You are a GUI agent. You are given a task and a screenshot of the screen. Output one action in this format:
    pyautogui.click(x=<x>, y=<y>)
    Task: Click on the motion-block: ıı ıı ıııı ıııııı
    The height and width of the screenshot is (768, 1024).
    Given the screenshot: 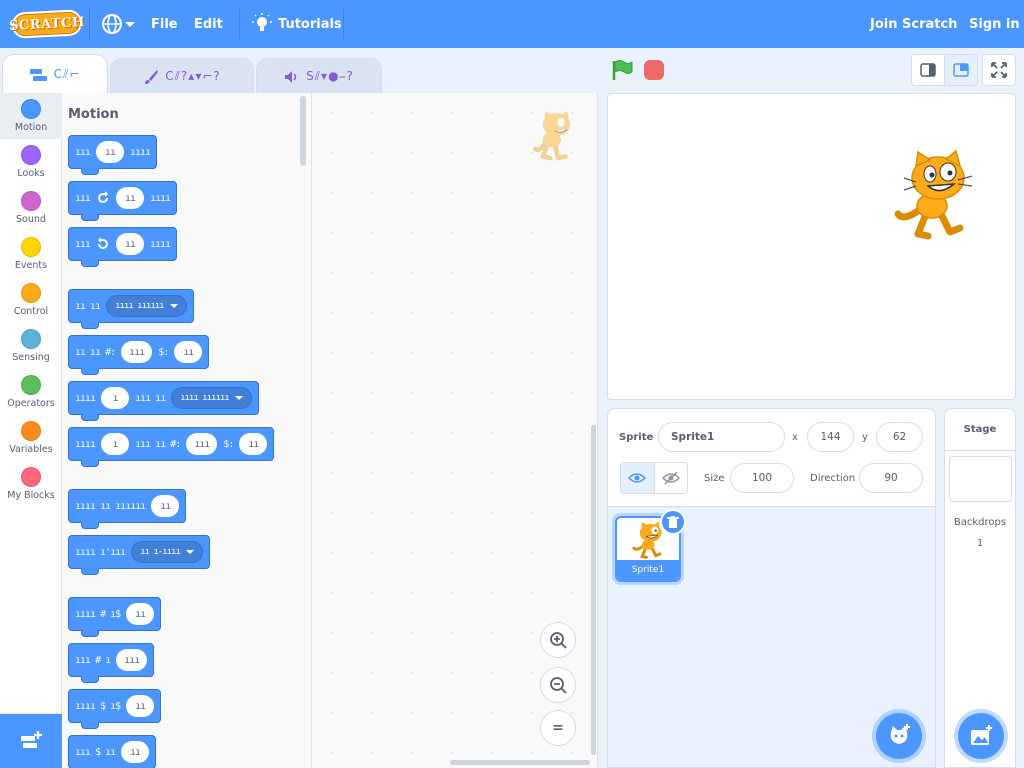 What is the action you would take?
    pyautogui.click(x=131, y=309)
    